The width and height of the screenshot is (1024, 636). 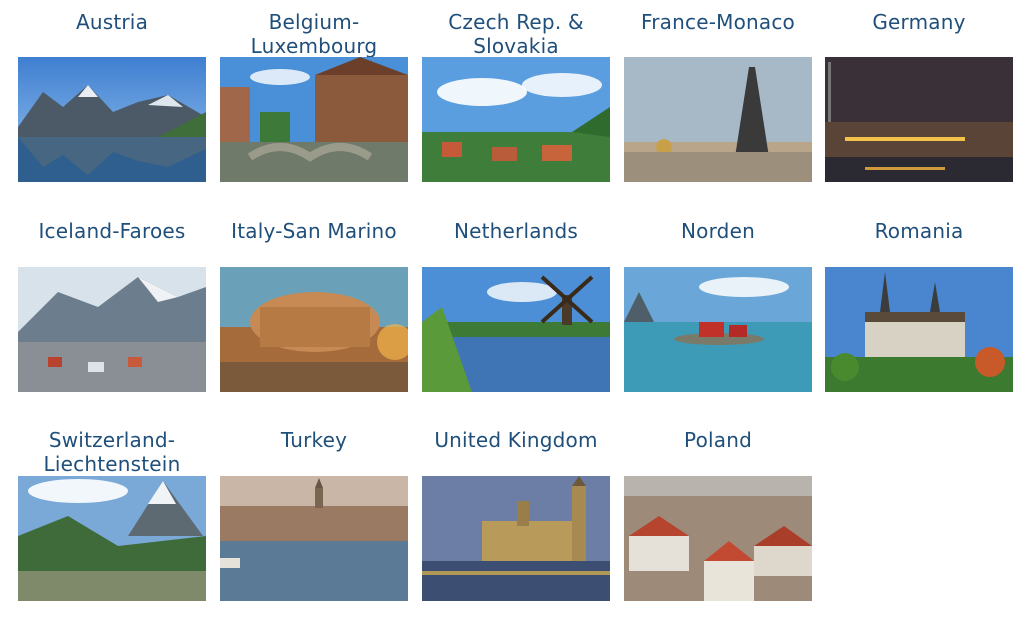 I want to click on destination-title: Belgium- Luxembourg, so click(x=314, y=34).